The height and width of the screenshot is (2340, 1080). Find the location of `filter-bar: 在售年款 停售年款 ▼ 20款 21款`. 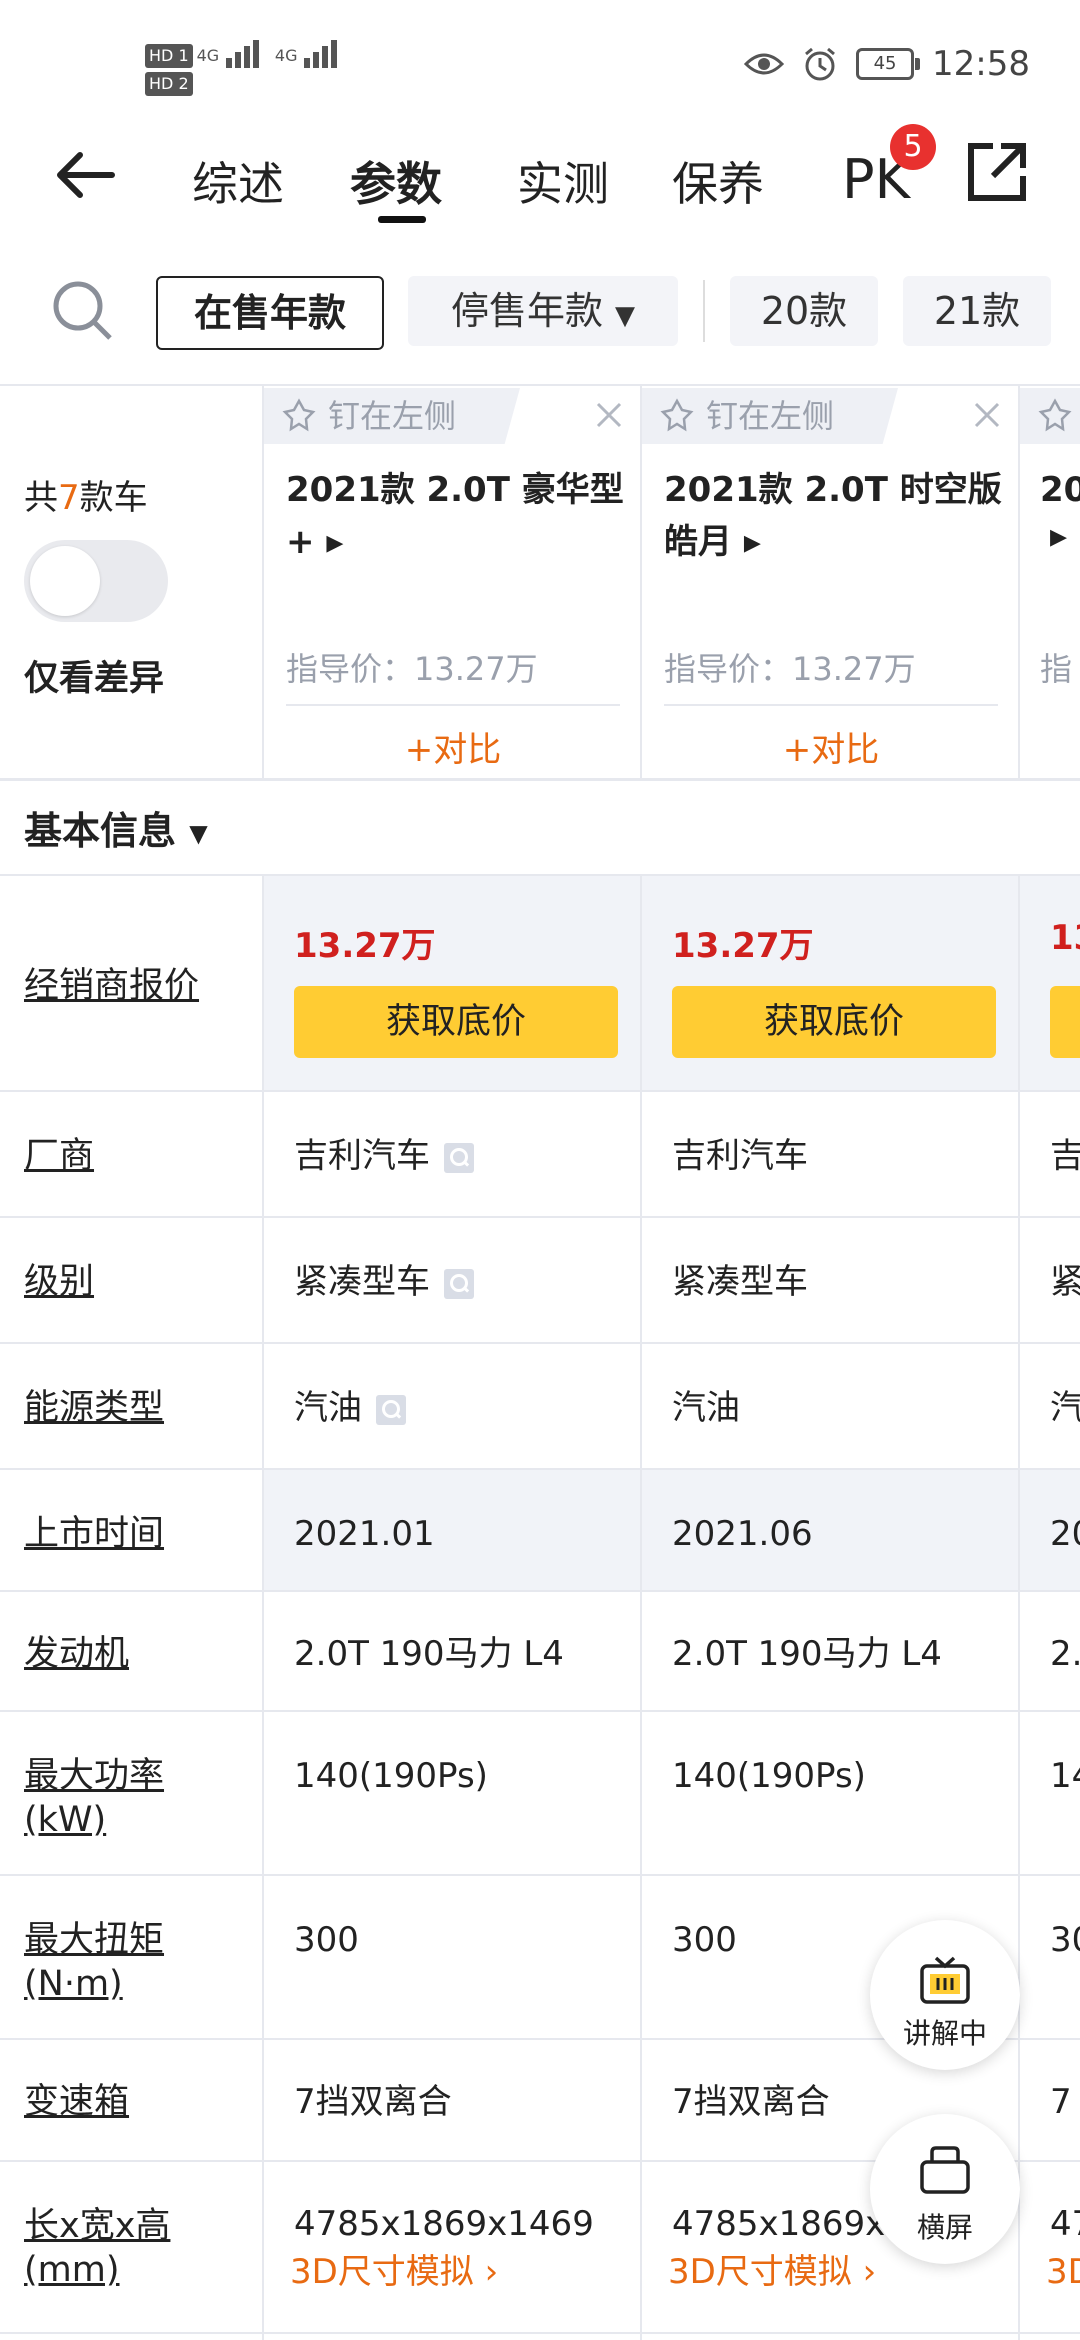

filter-bar: 在售年款 停售年款 ▼ 20款 21款 is located at coordinates (540, 325).